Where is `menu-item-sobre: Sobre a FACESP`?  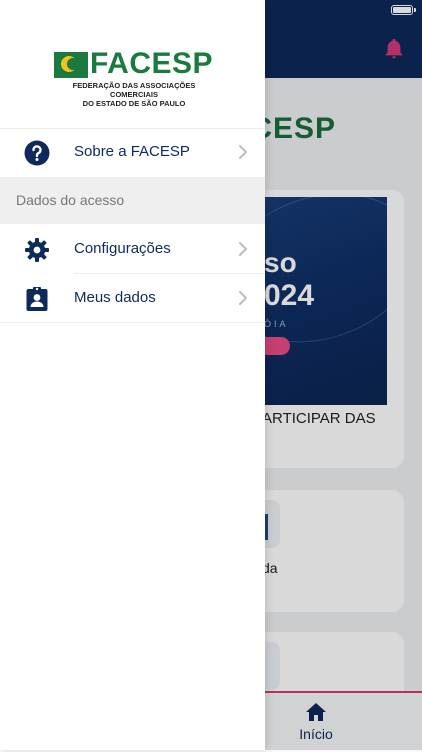
menu-item-sobre: Sobre a FACESP is located at coordinates (132, 152).